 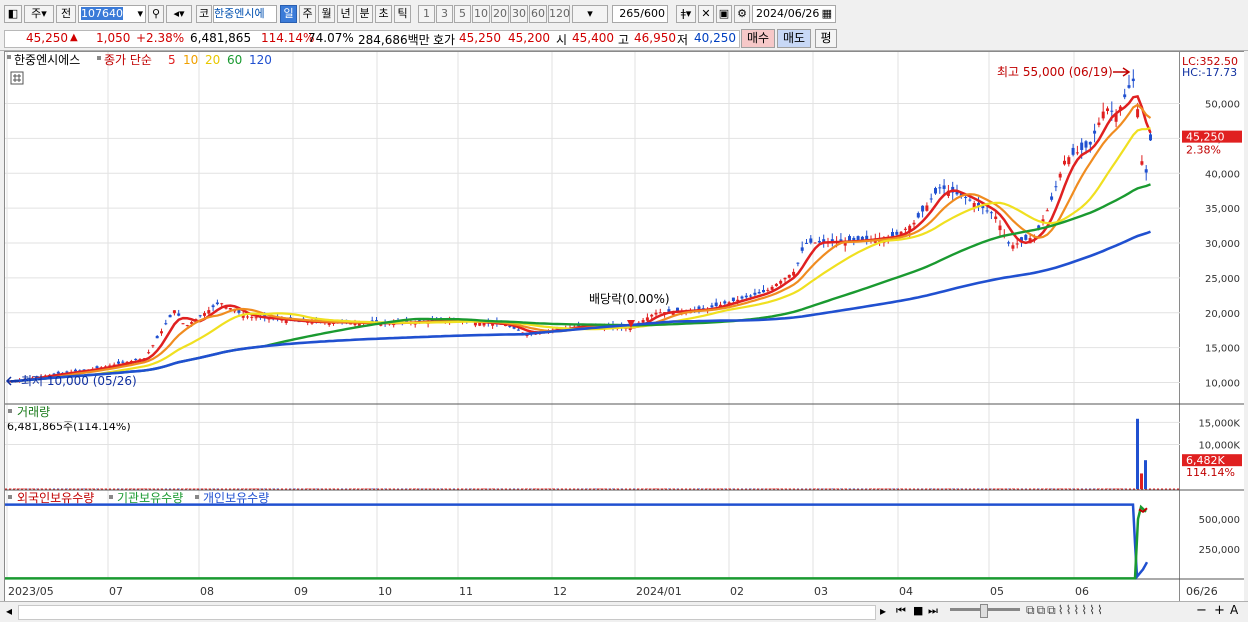 I want to click on interval-tab-10: 10, so click(x=481, y=14).